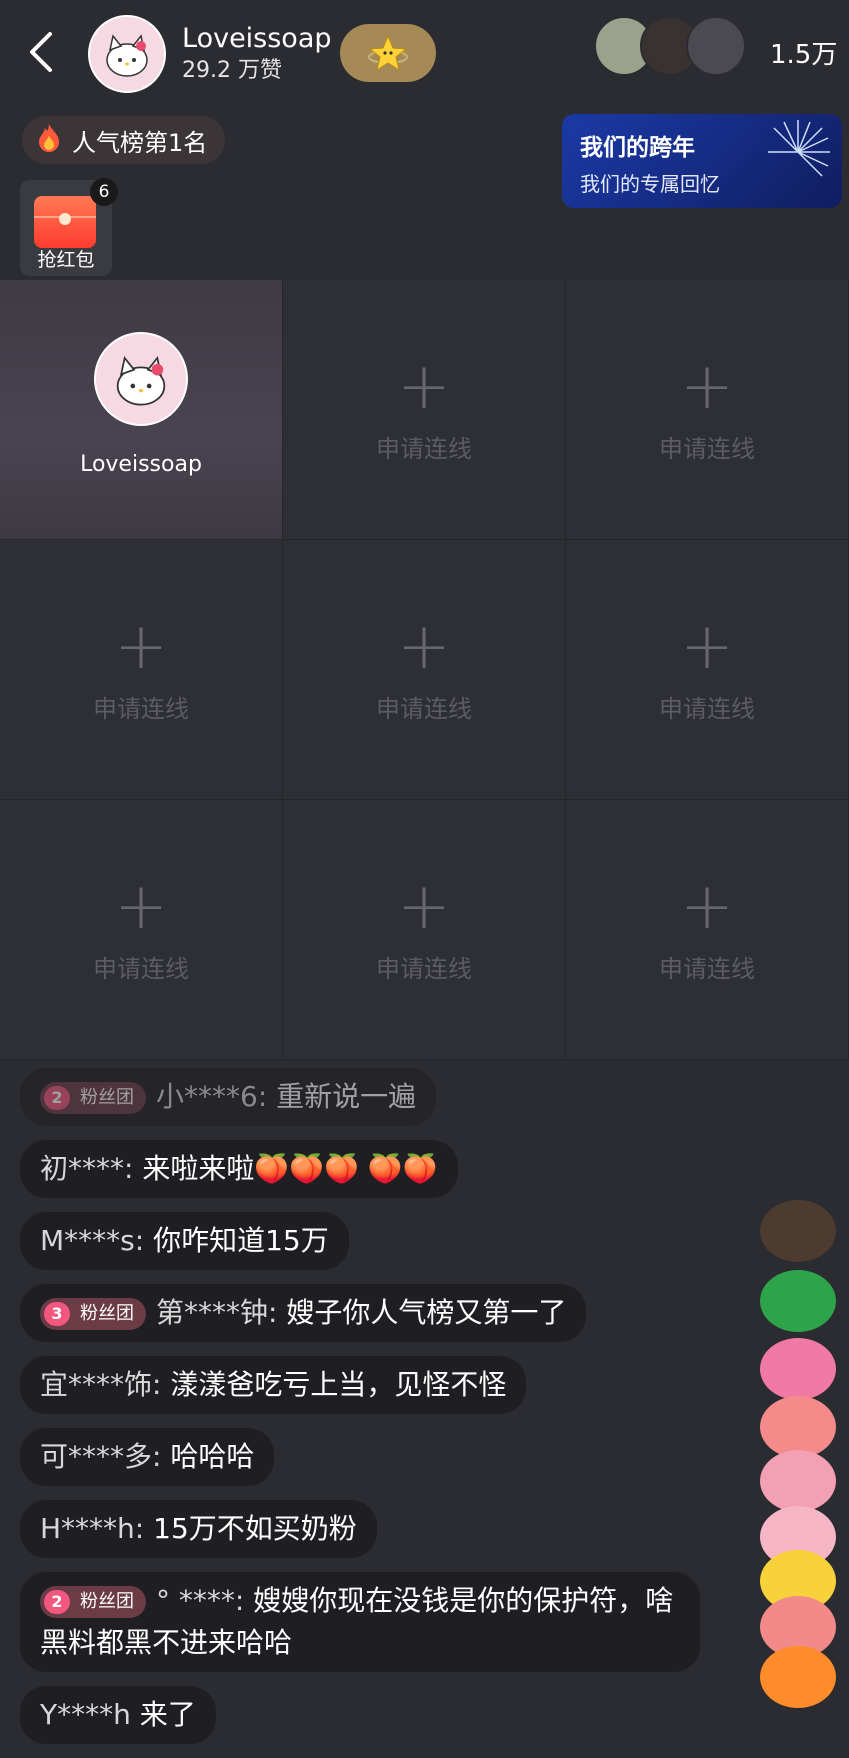  I want to click on follow-button, so click(388, 53).